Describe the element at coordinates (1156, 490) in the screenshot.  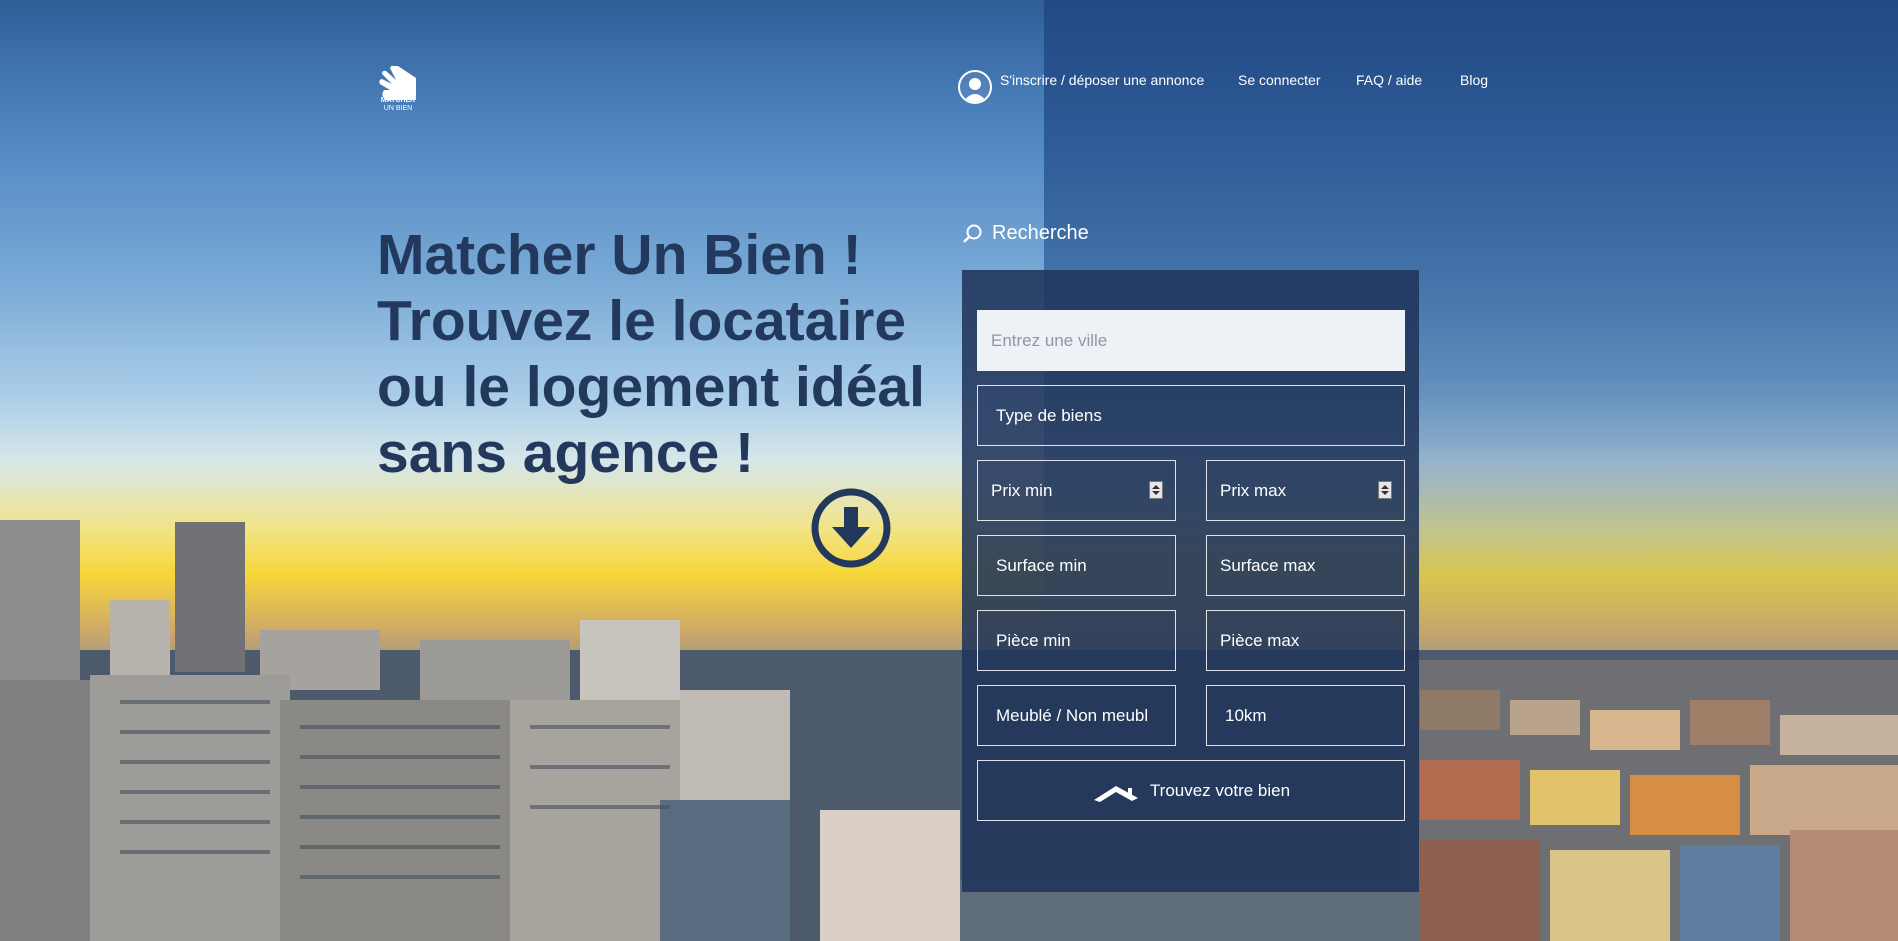
I see `price-min-stepper-icon` at that location.